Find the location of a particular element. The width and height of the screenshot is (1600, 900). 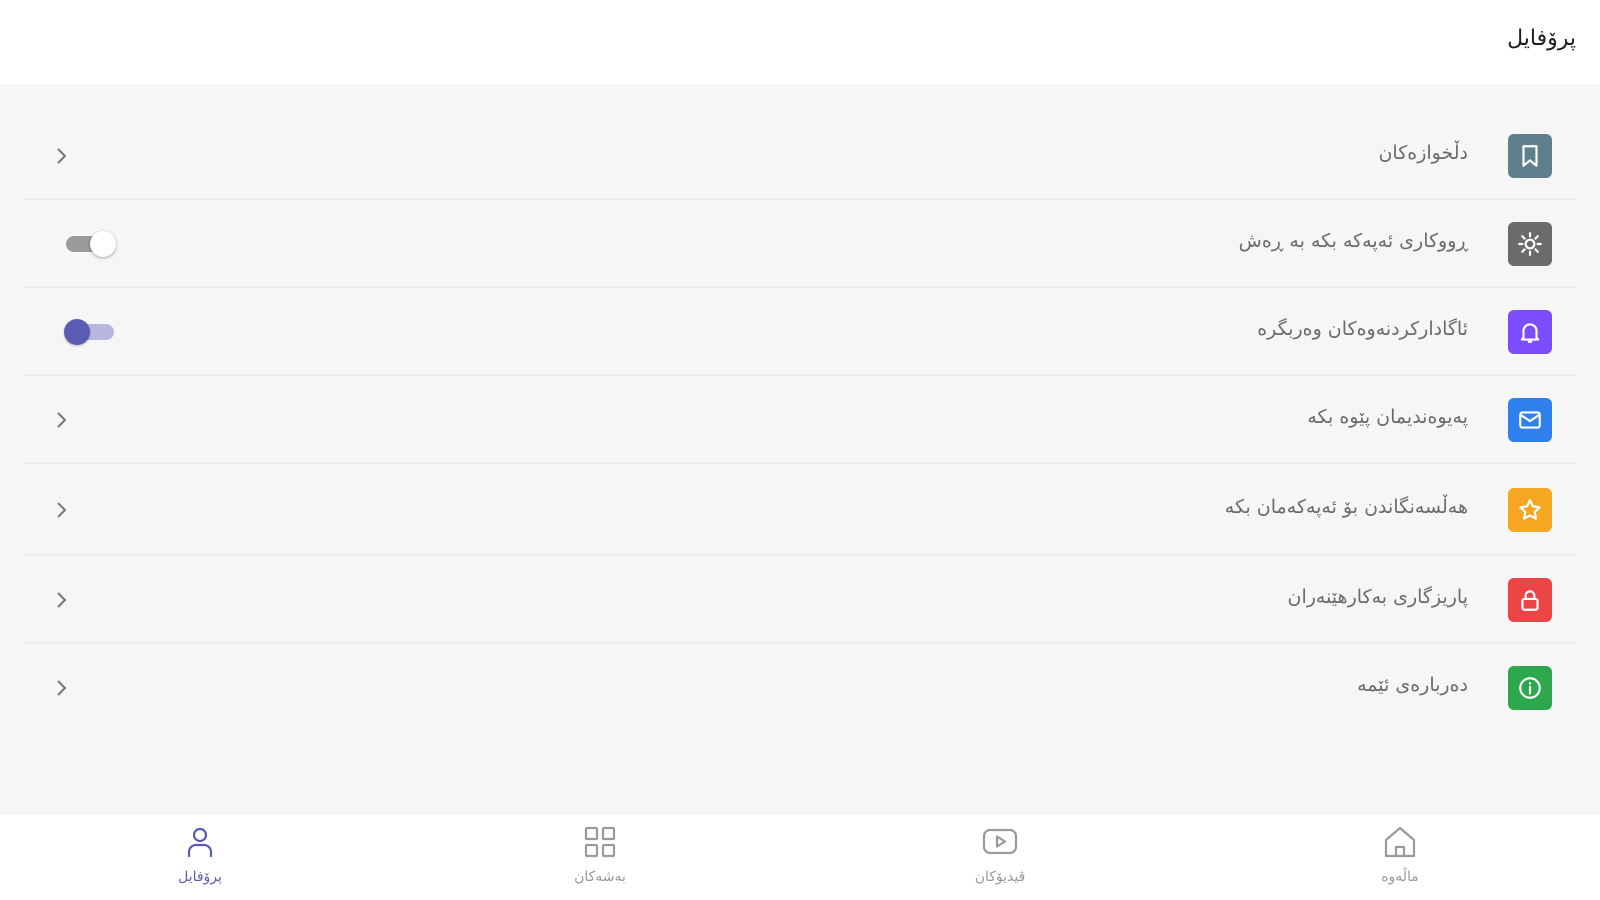

grid-icon is located at coordinates (600, 842).